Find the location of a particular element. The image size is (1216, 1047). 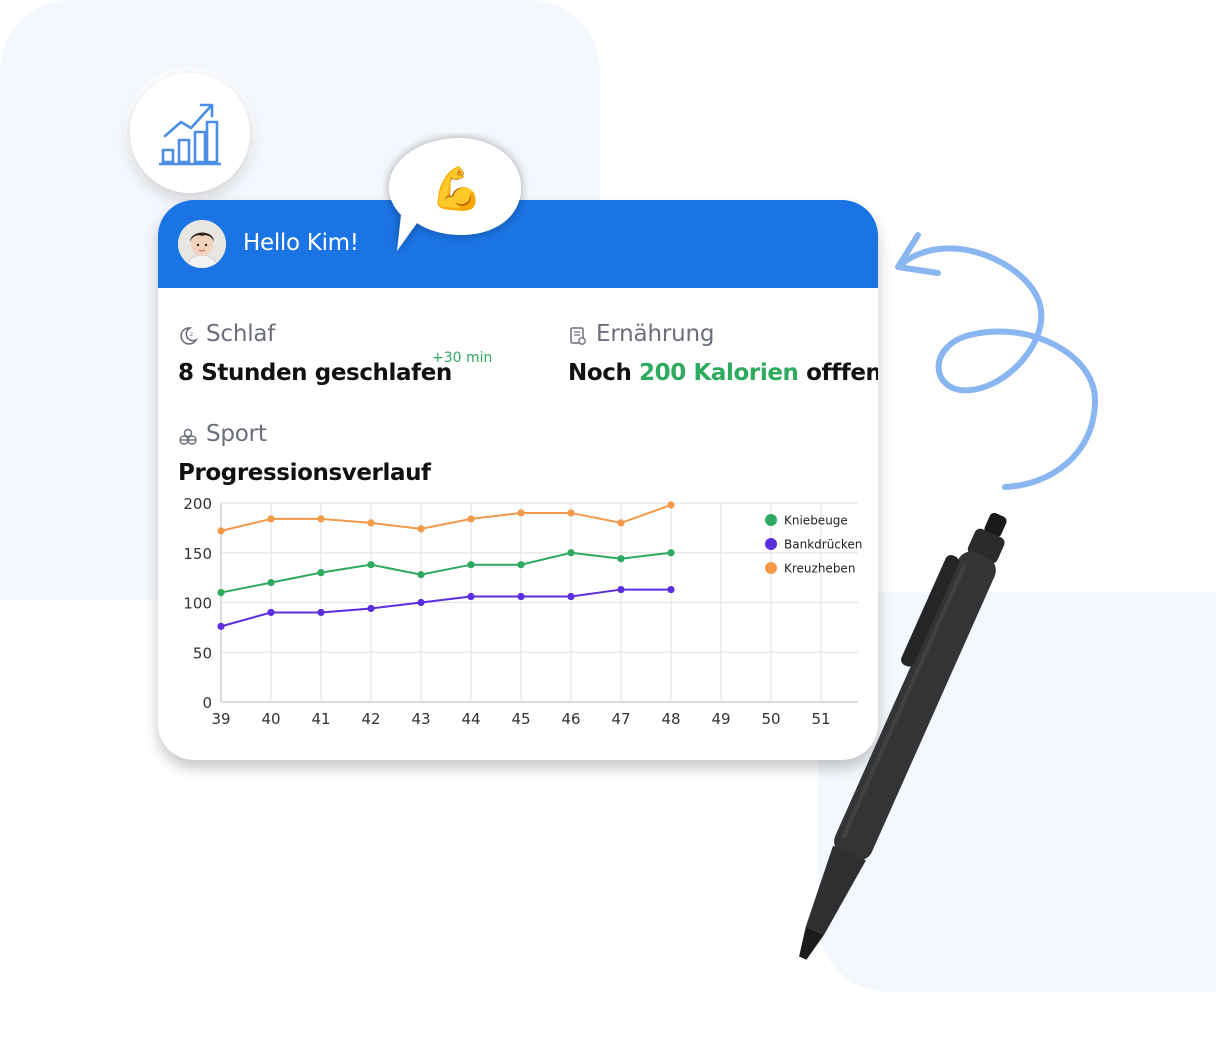

x-tick-label: 42 is located at coordinates (370, 719).